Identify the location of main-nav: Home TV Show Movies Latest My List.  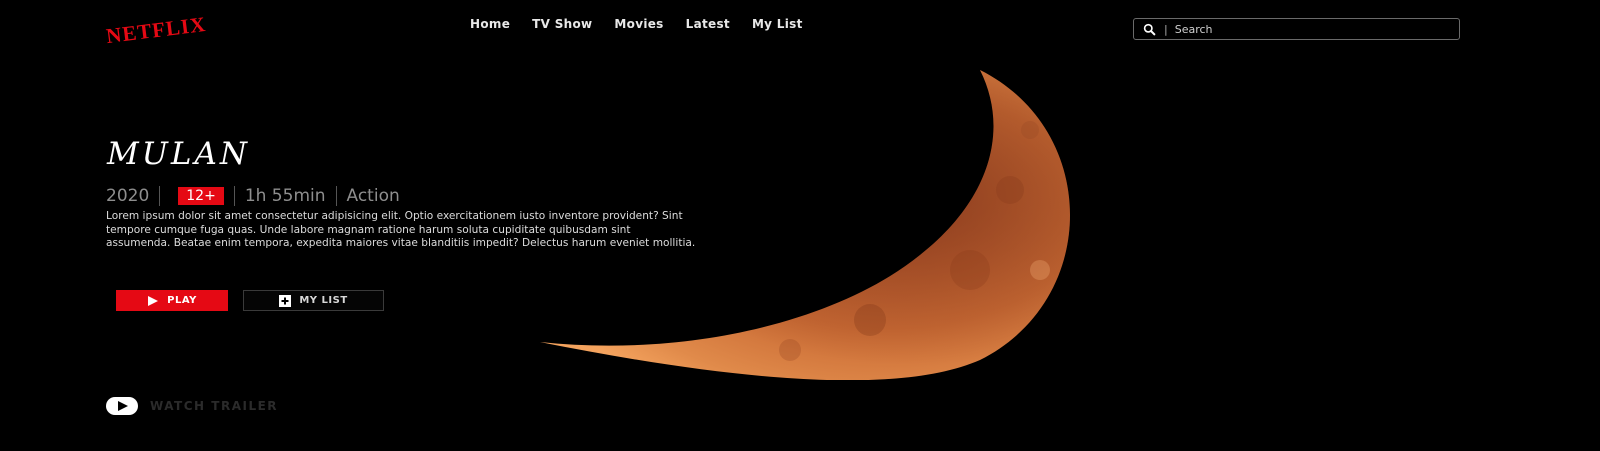
(636, 24).